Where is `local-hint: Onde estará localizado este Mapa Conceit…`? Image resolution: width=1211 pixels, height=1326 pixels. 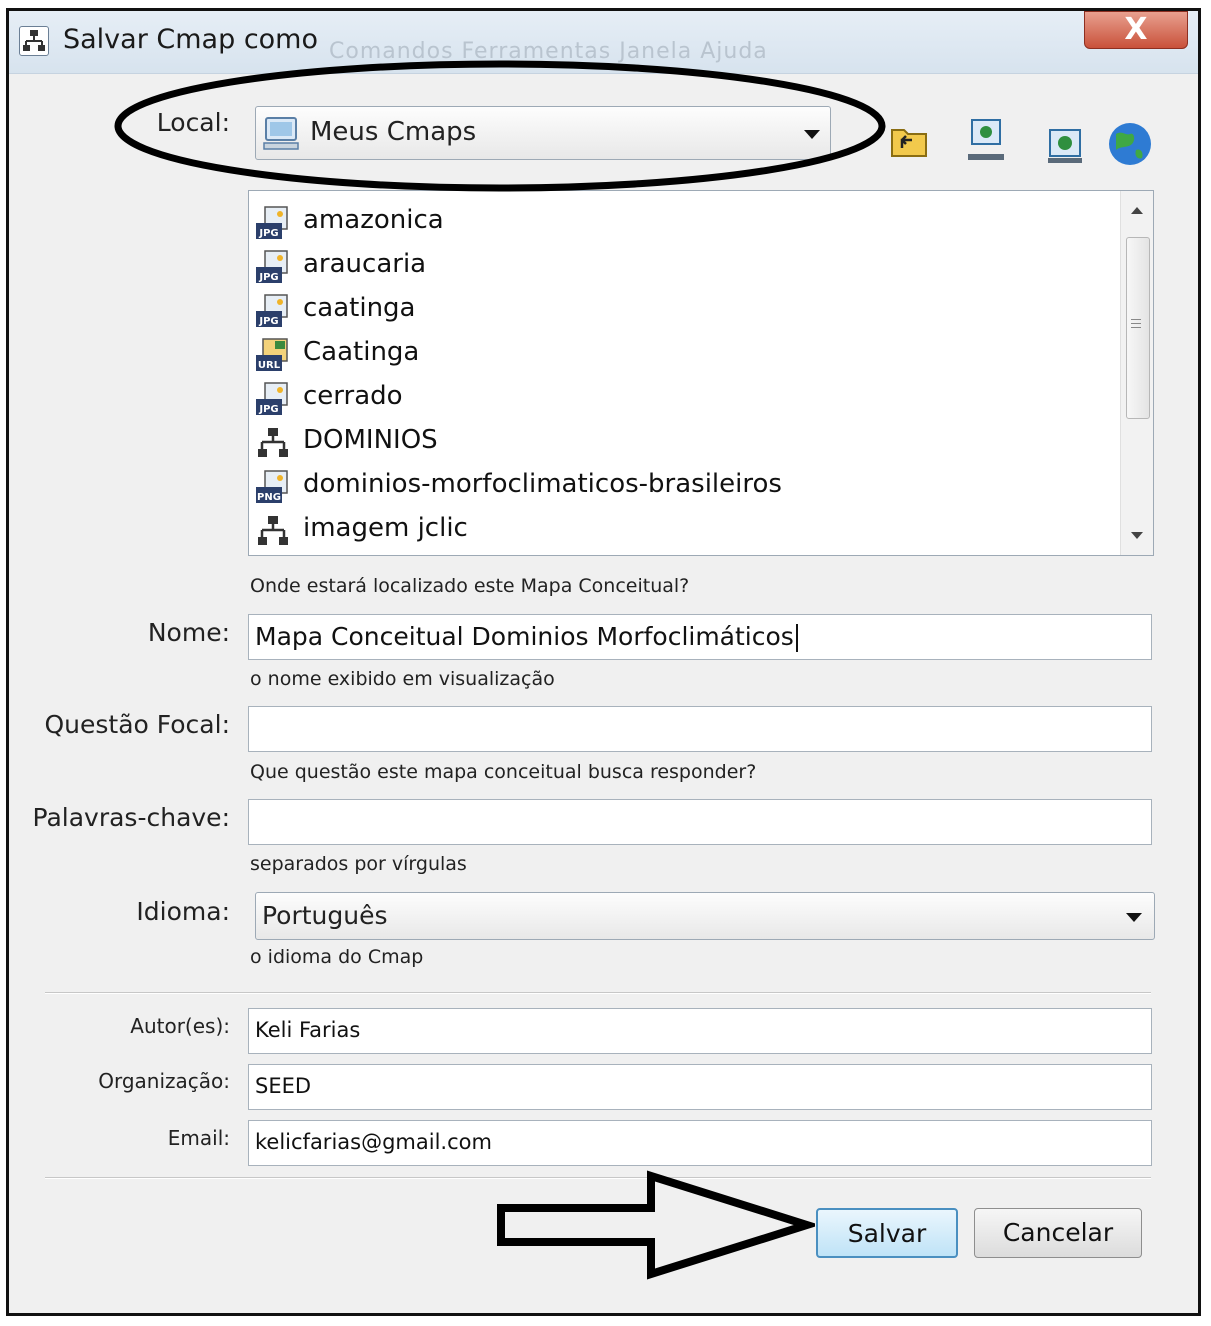 local-hint: Onde estará localizado este Mapa Conceit… is located at coordinates (470, 586).